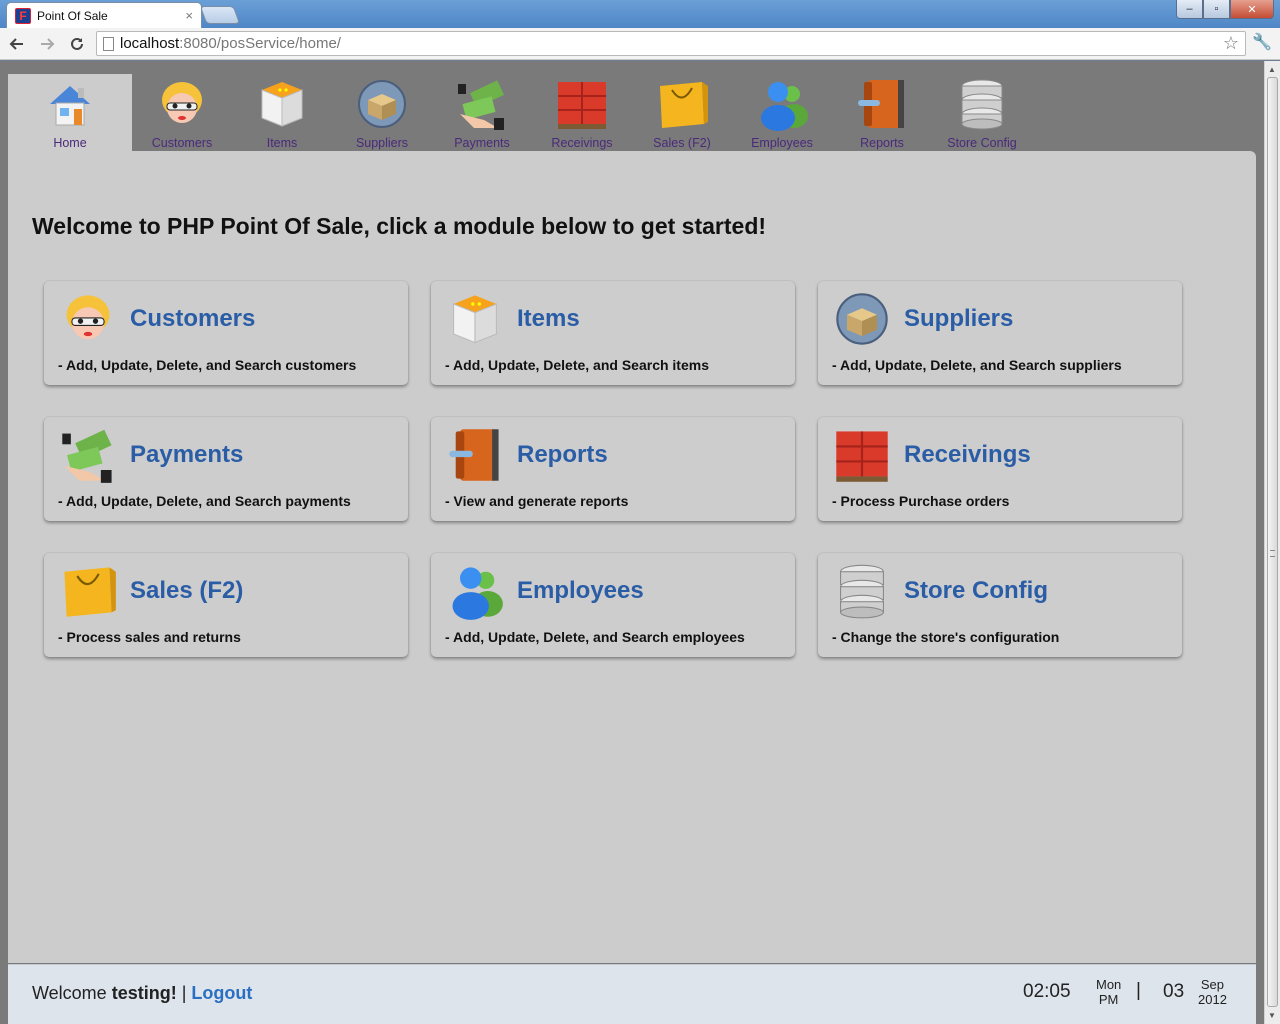 The width and height of the screenshot is (1280, 1024). Describe the element at coordinates (1047, 991) in the screenshot. I see `clock-time: 02:05` at that location.